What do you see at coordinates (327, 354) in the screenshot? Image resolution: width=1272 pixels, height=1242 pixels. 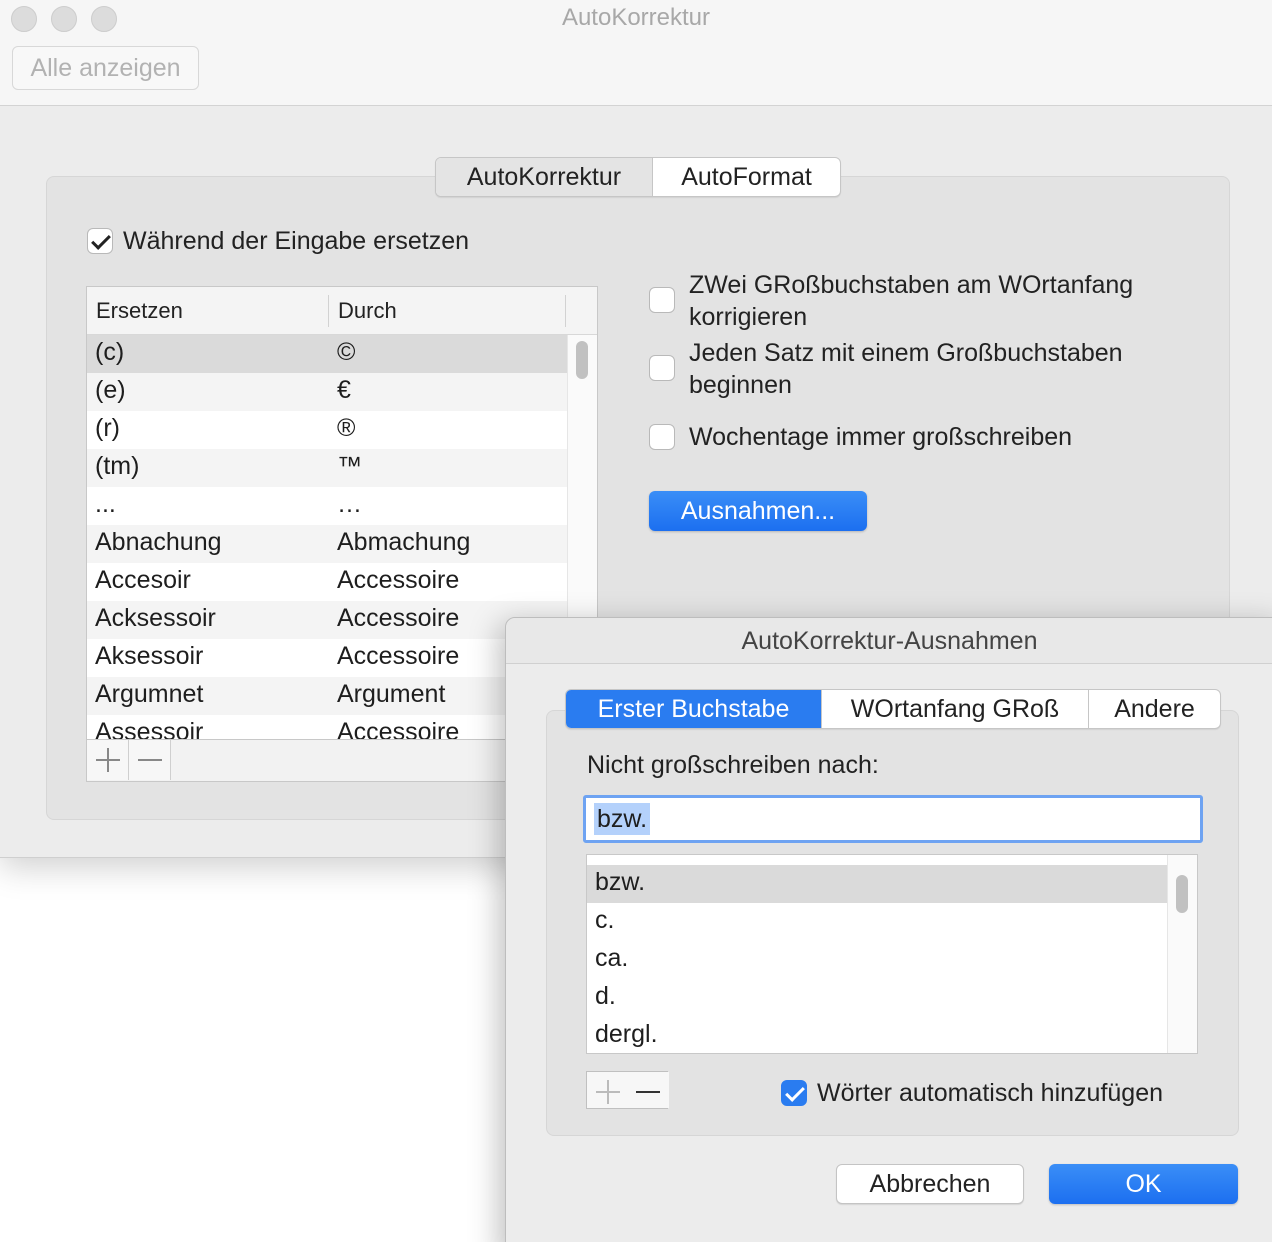 I see `table-row: (c) ©` at bounding box center [327, 354].